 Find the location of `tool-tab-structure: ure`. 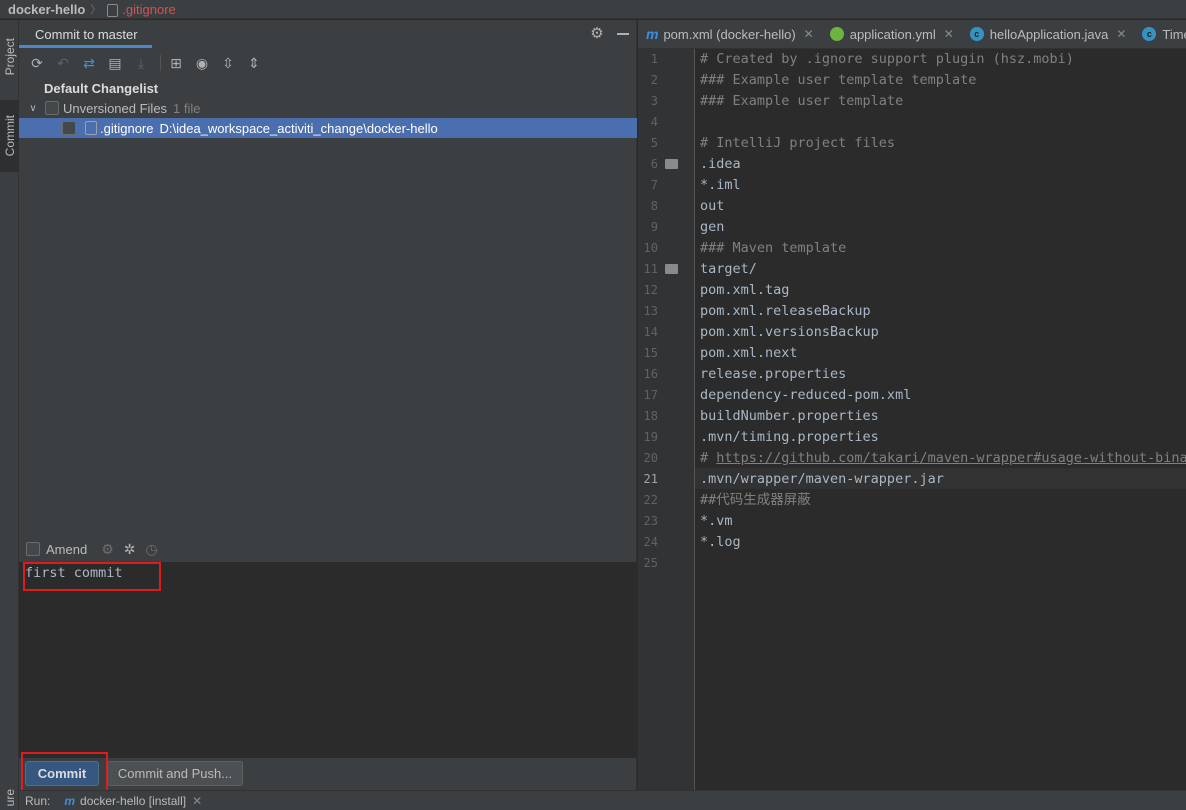

tool-tab-structure: ure is located at coordinates (9, 798).